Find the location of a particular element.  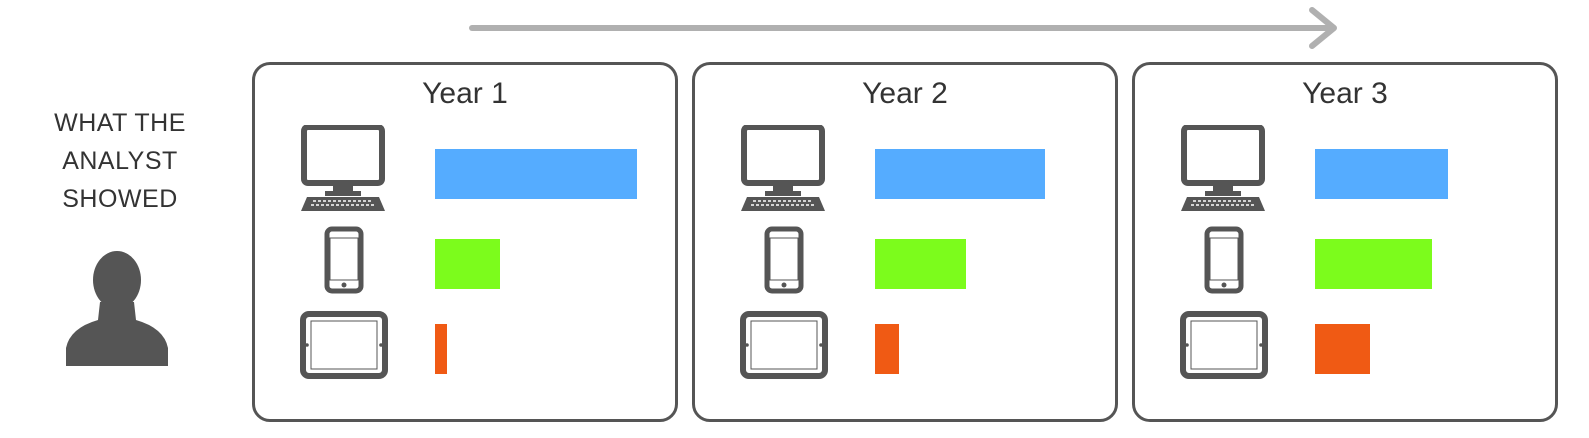

timeline-arrow is located at coordinates (903, 28).